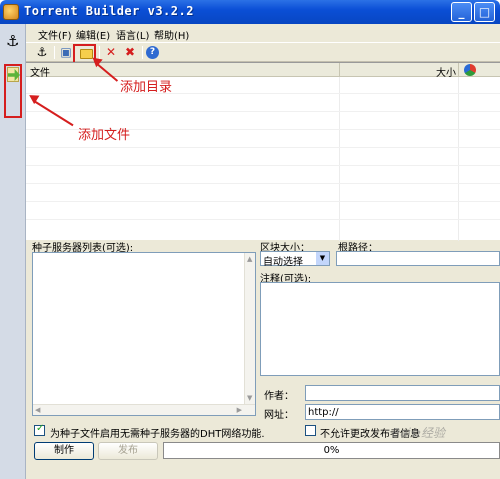 The image size is (500, 479). What do you see at coordinates (418, 258) in the screenshot?
I see `root-path-input` at bounding box center [418, 258].